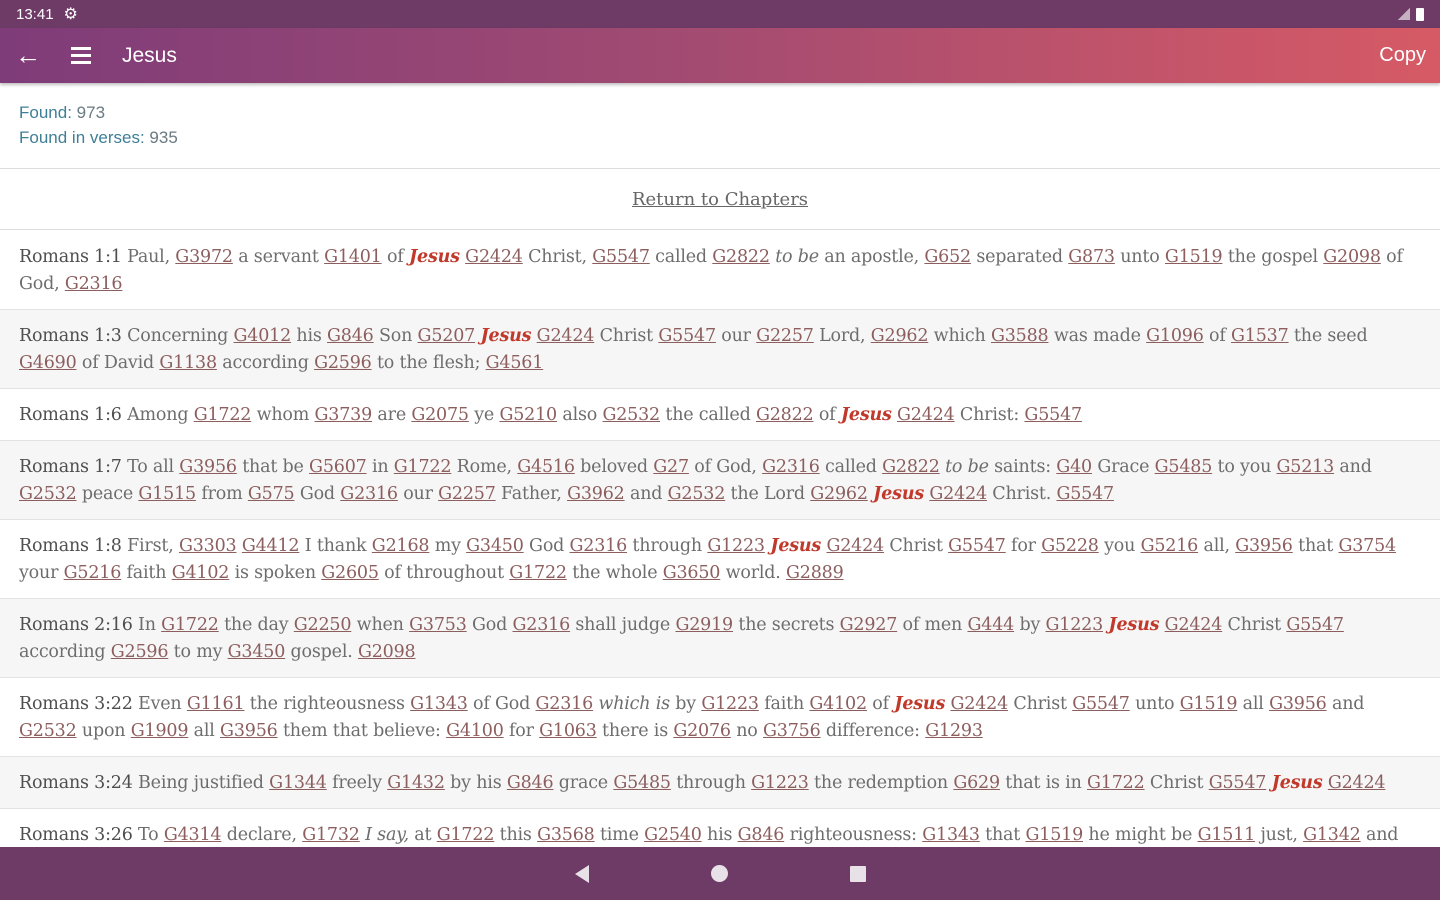 The width and height of the screenshot is (1440, 900). What do you see at coordinates (204, 257) in the screenshot?
I see `strongs-number-link: G3972` at bounding box center [204, 257].